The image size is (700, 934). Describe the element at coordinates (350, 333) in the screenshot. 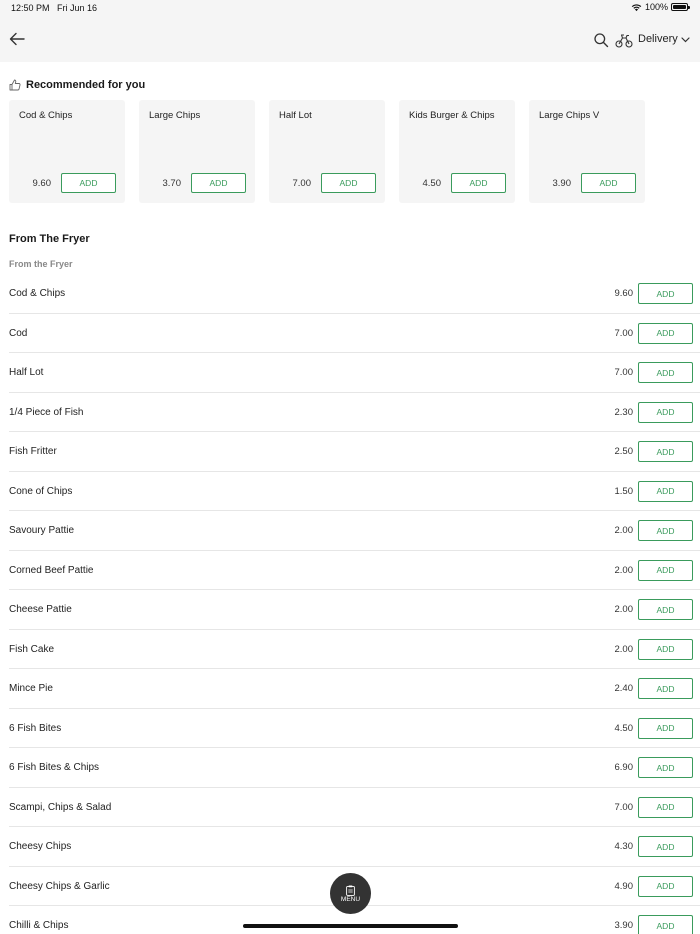

I see `menu-item-row: Cod 7.00 ADD` at that location.